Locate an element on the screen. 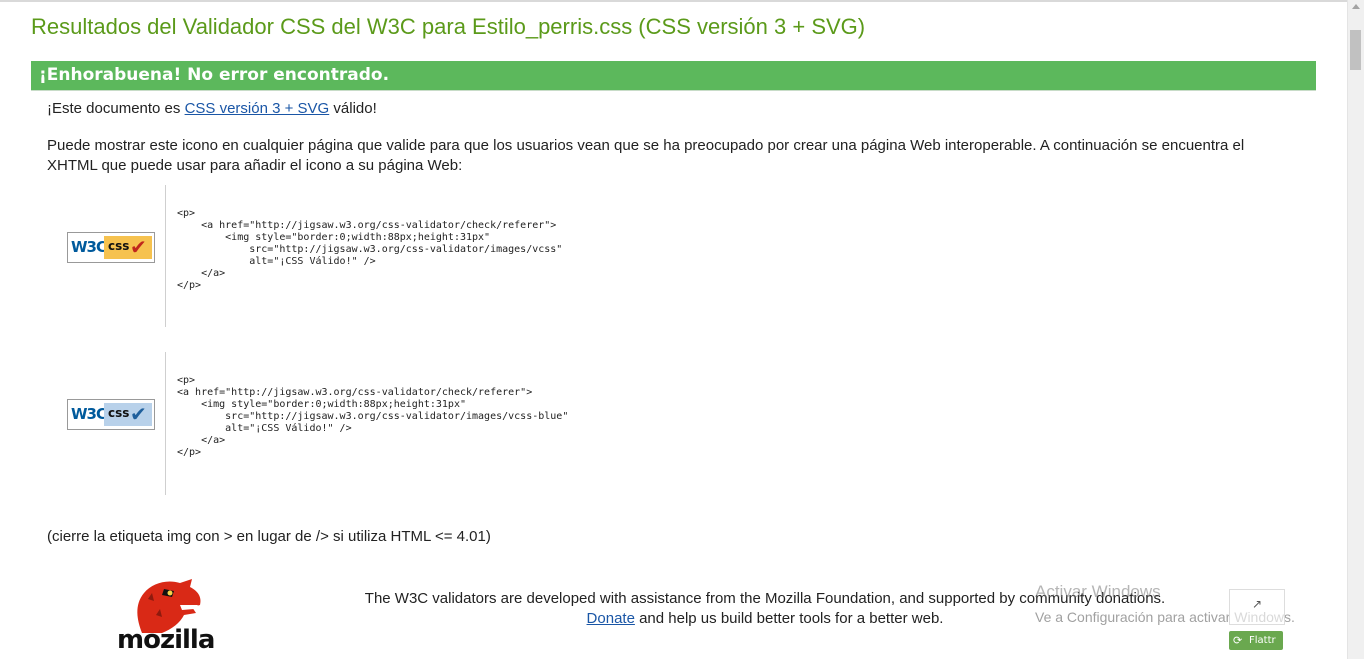 The image size is (1364, 659). donate-link: Donate is located at coordinates (611, 618).